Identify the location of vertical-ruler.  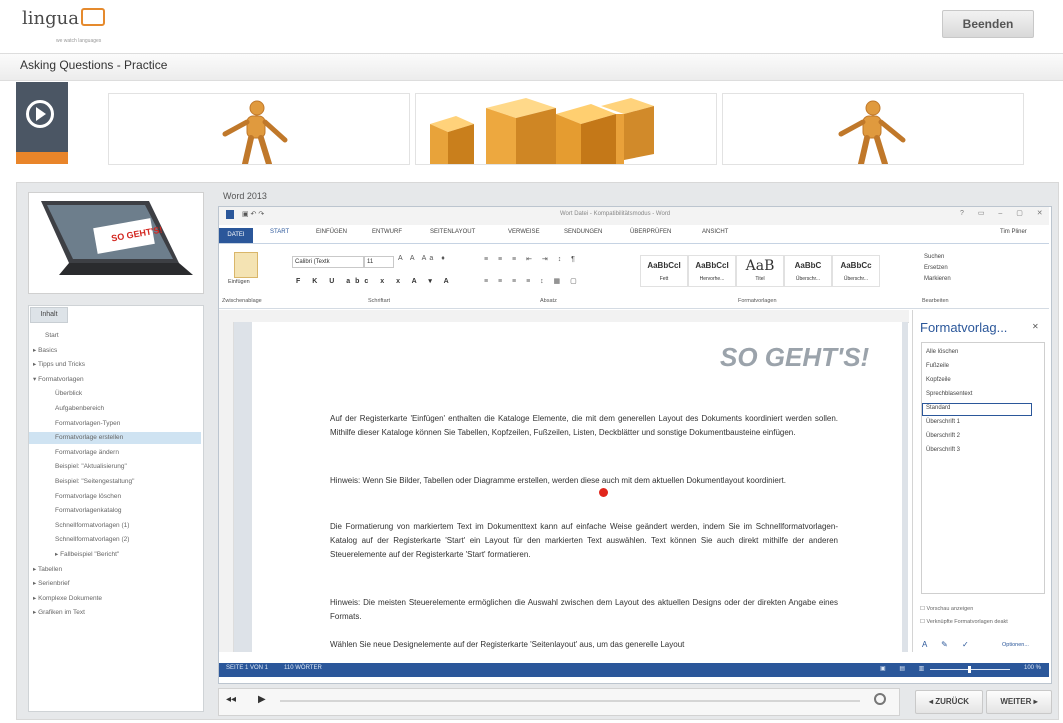
(226, 487).